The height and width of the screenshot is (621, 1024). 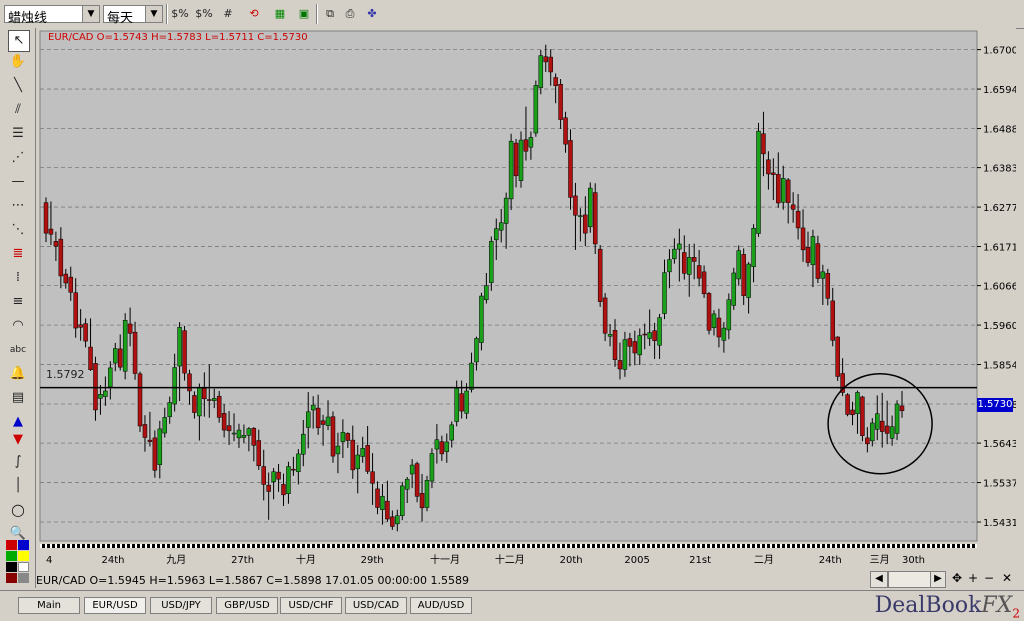 What do you see at coordinates (957, 578) in the screenshot?
I see `pan-icon: ✥` at bounding box center [957, 578].